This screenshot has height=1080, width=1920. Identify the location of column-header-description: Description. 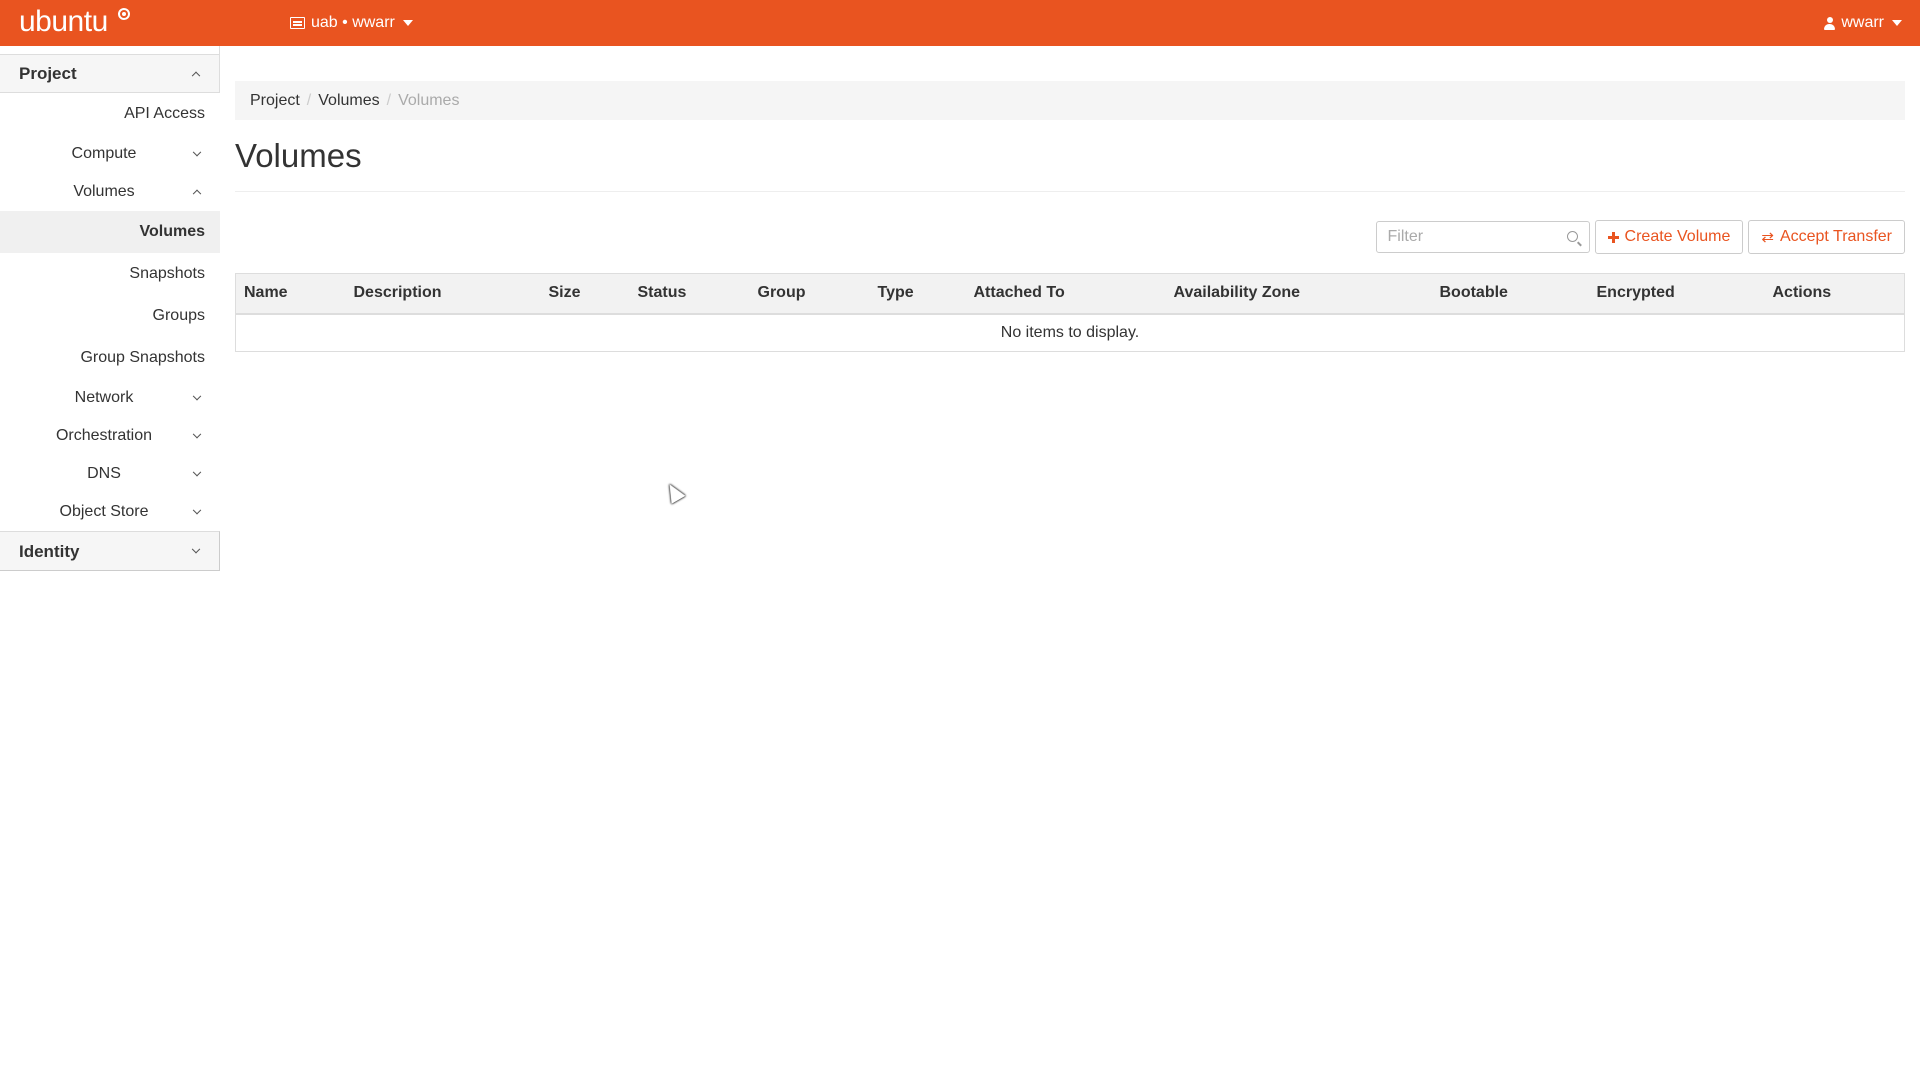
(443, 294).